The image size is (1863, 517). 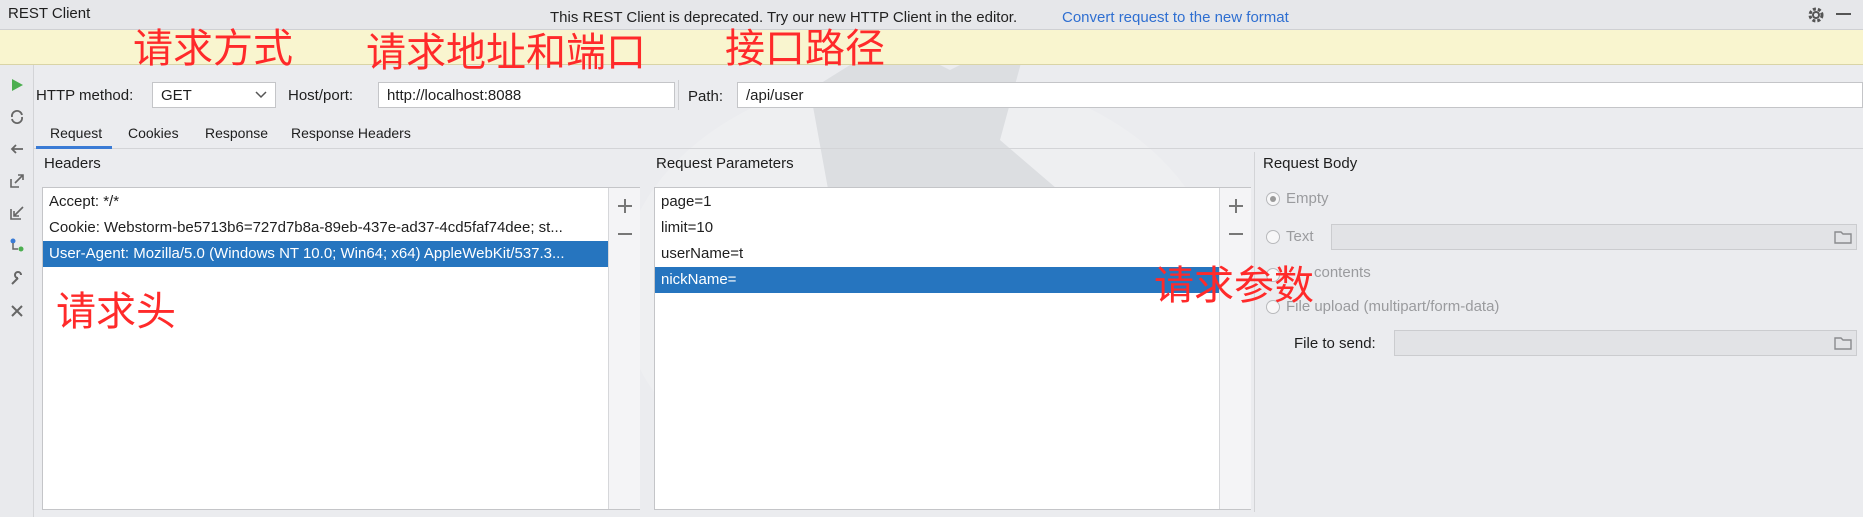 I want to click on chevron-down-icon, so click(x=261, y=95).